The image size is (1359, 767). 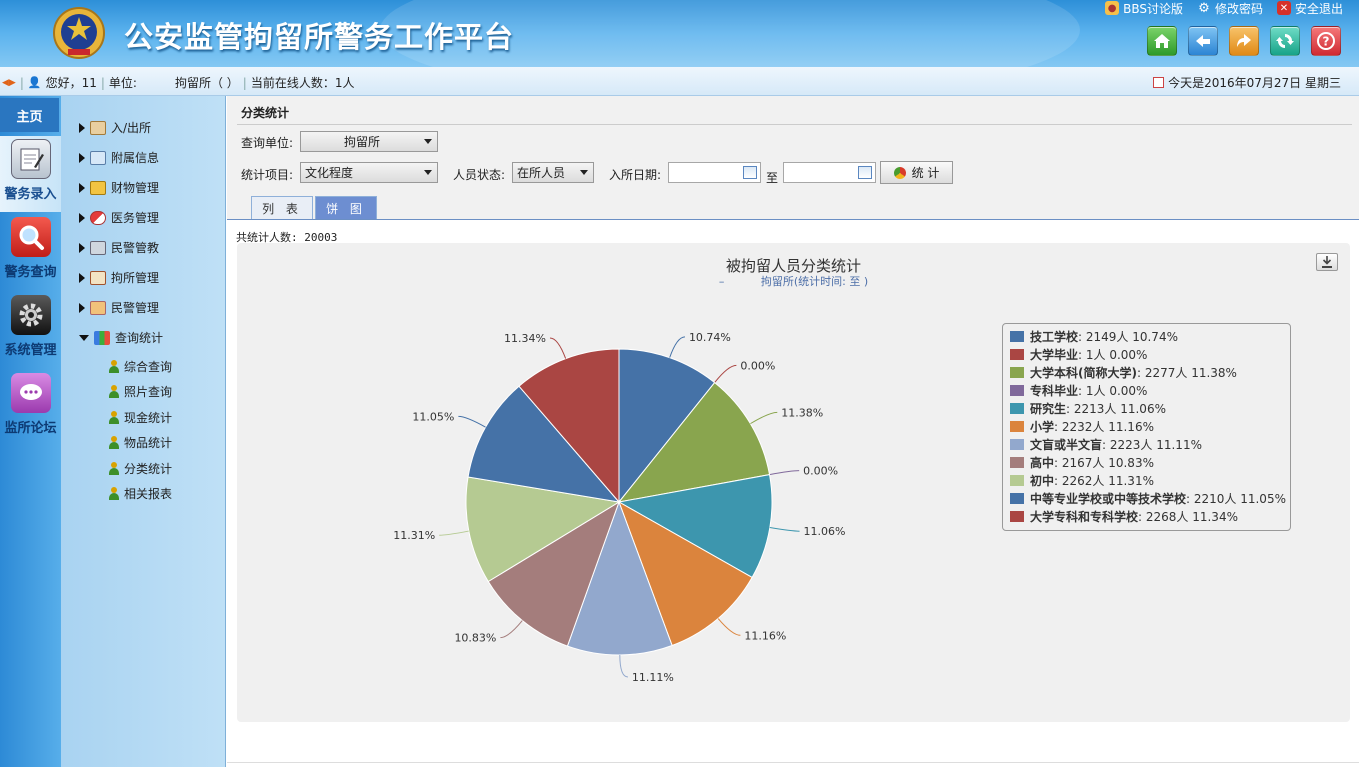 I want to click on download-button, so click(x=1327, y=262).